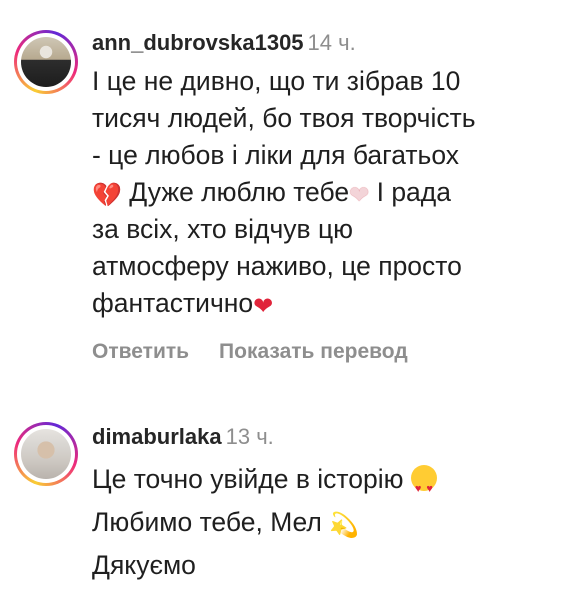  What do you see at coordinates (344, 525) in the screenshot?
I see `dizzy-icon: 💫` at bounding box center [344, 525].